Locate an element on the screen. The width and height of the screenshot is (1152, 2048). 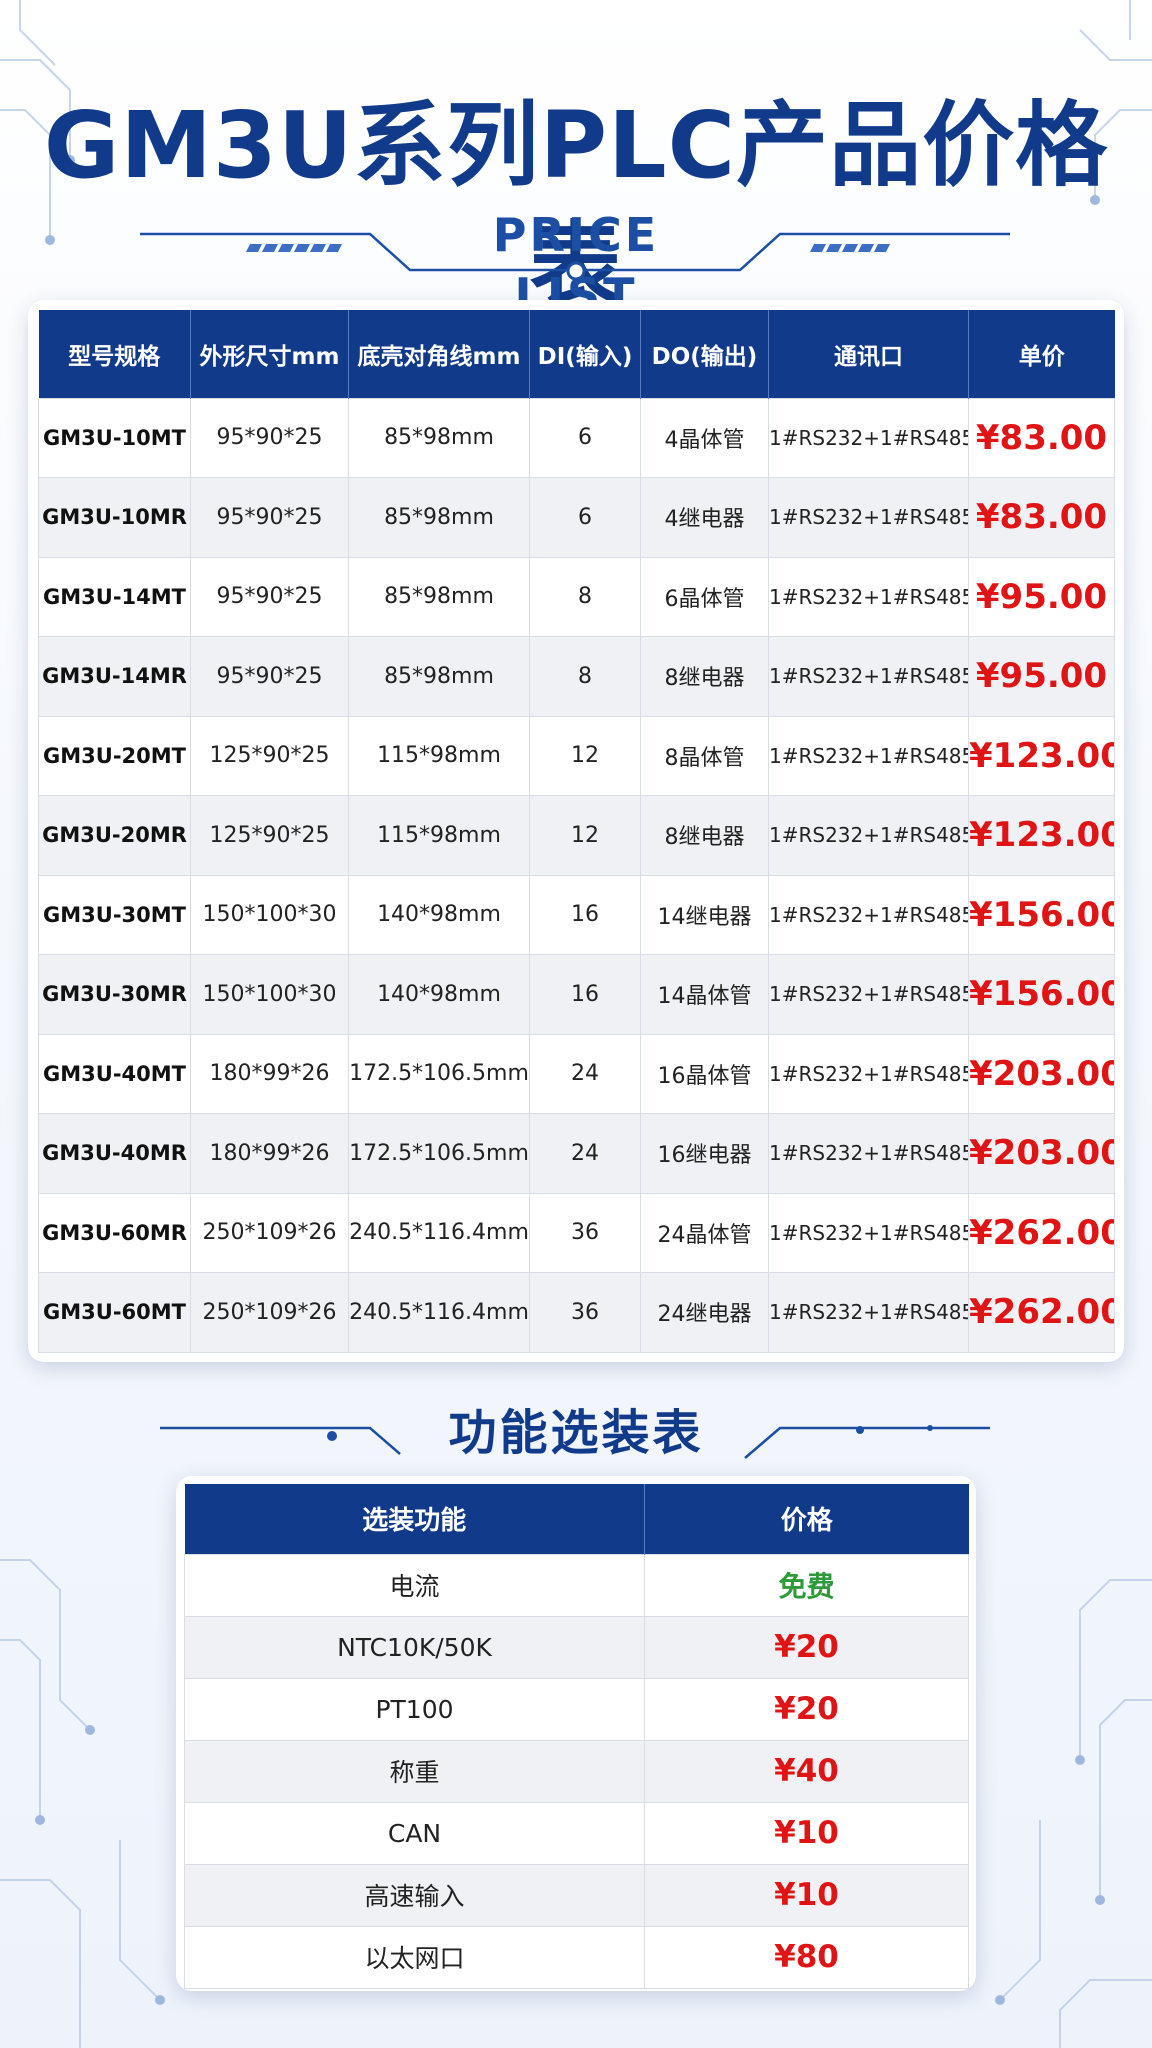
cell-size: 250*109*26 is located at coordinates (269, 1232).